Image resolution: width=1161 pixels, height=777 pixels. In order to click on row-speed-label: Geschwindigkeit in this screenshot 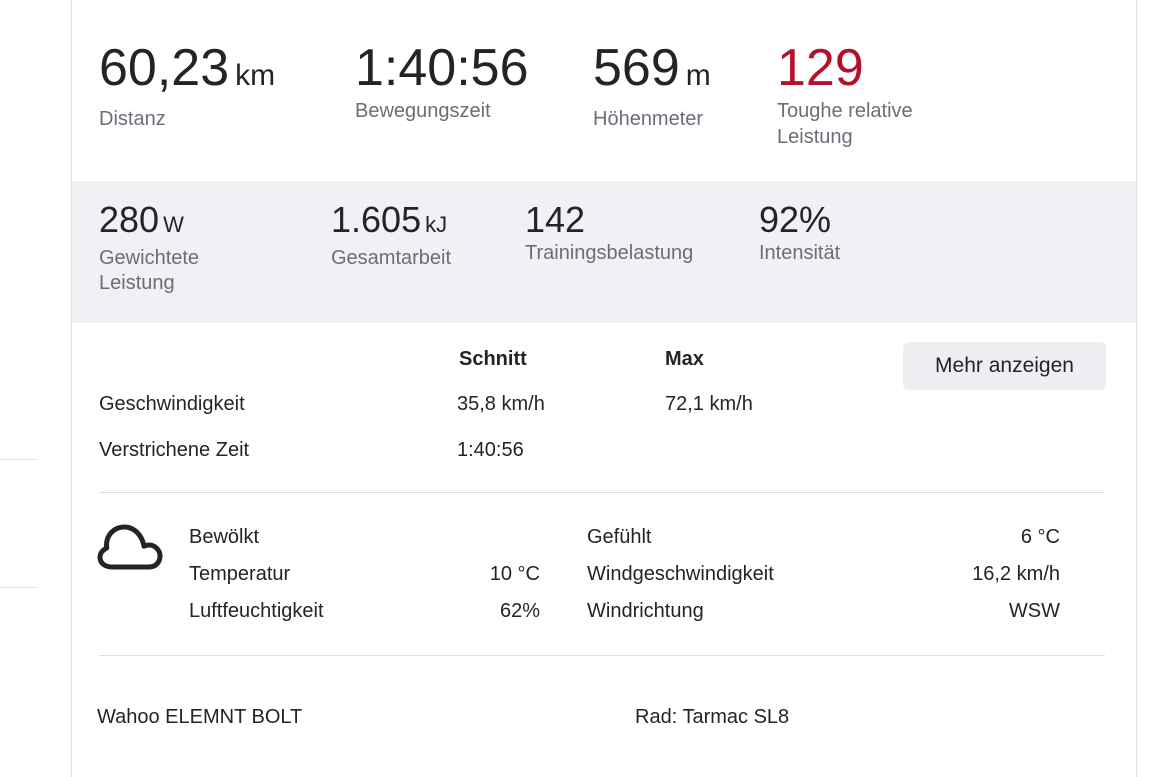, I will do `click(172, 404)`.